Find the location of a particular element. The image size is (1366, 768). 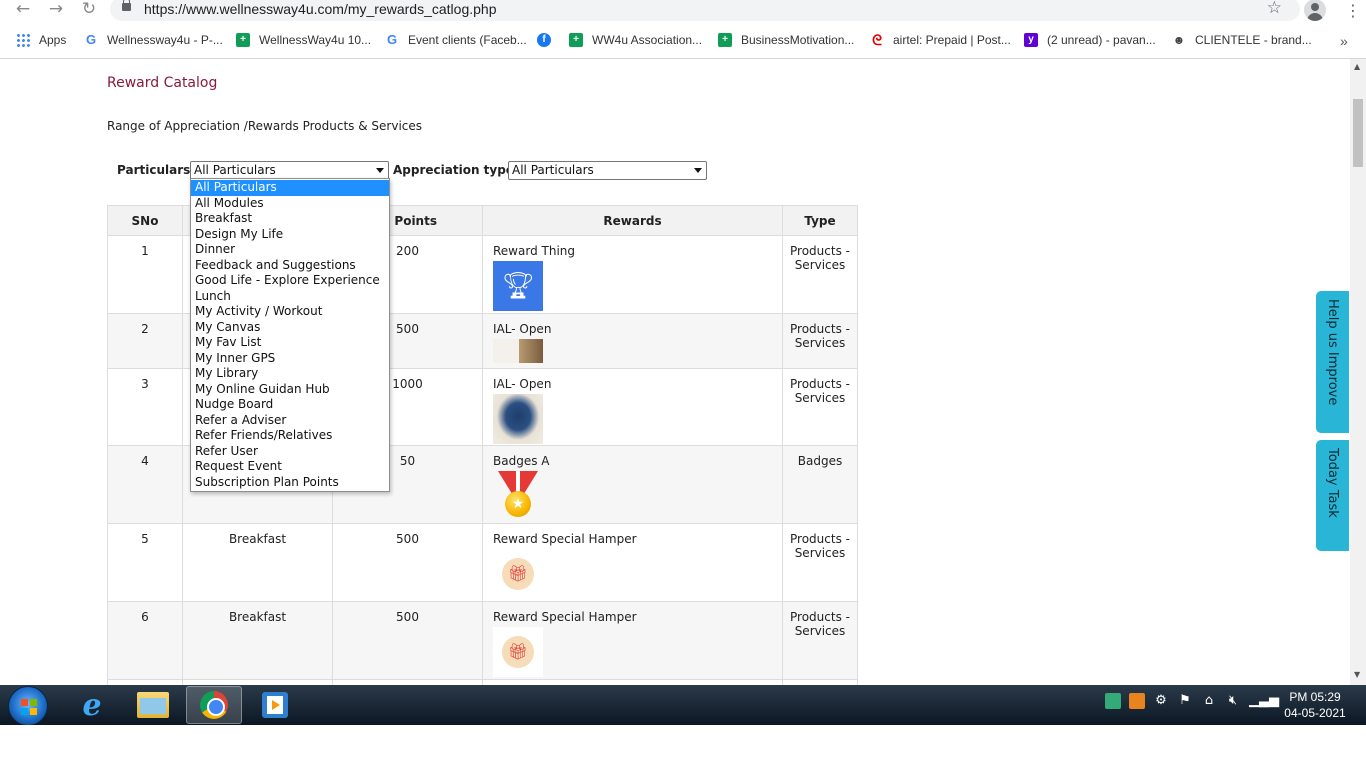

today-task-tab: Today Task is located at coordinates (1332, 495).